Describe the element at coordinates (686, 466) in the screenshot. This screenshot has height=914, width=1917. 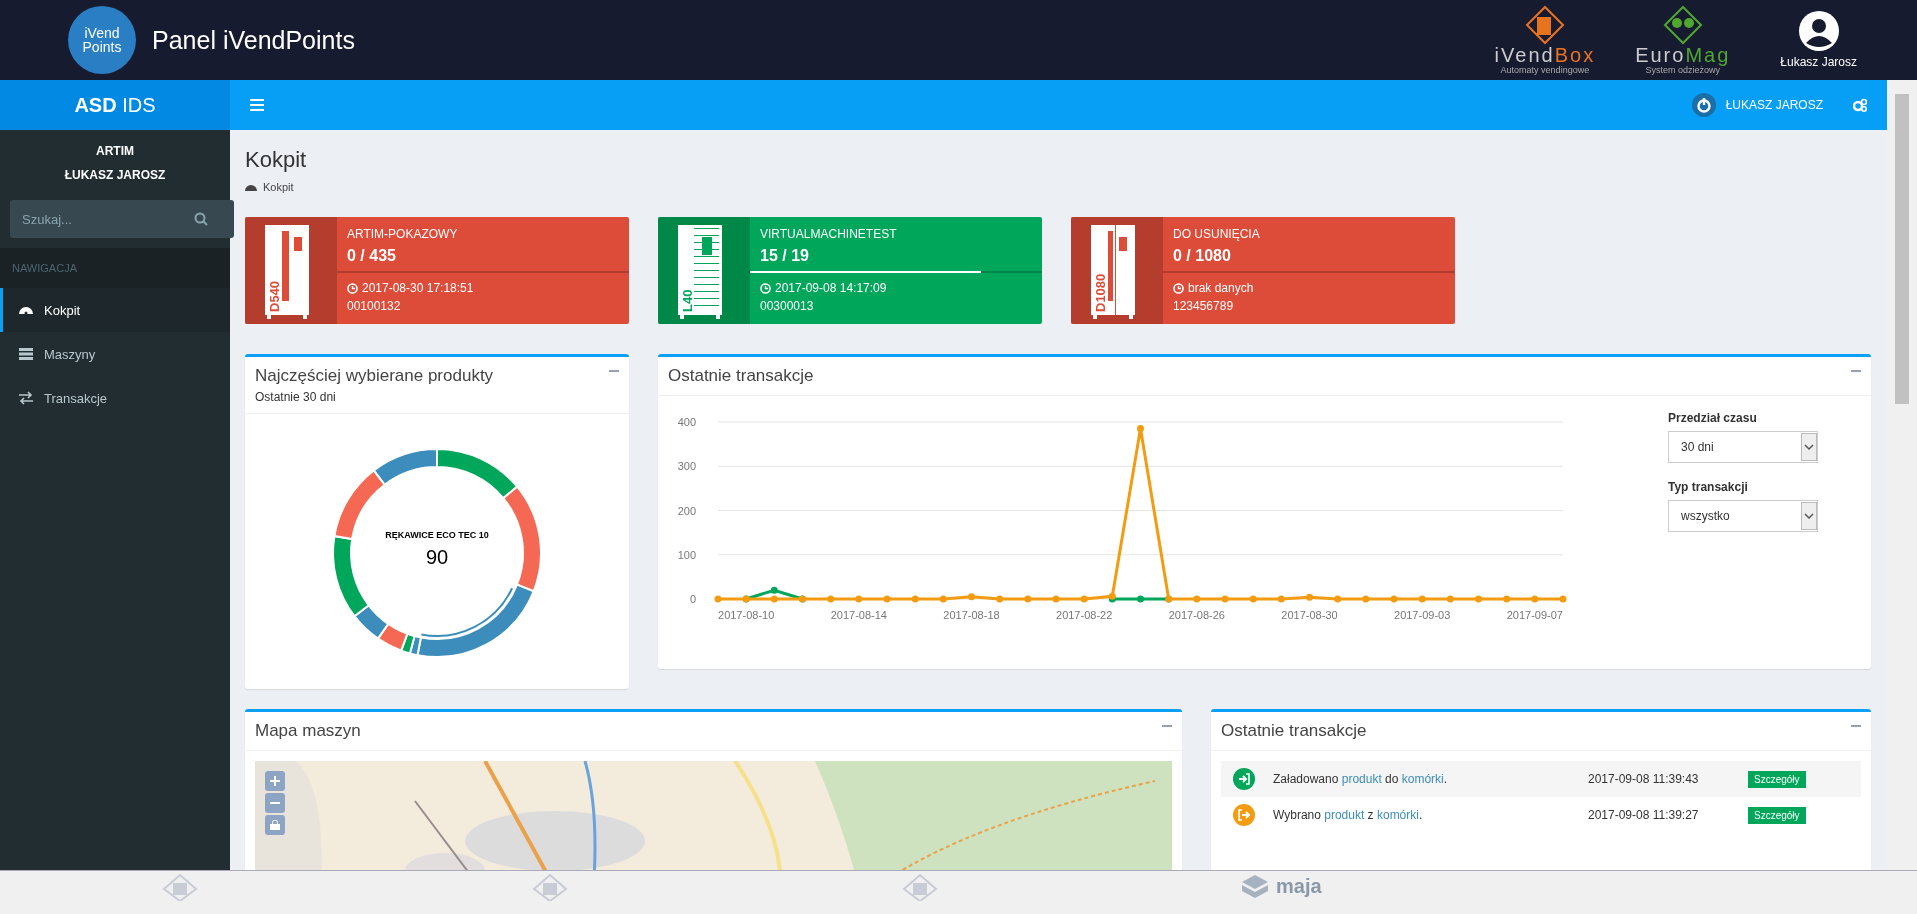
I see `axis-label: 300` at that location.